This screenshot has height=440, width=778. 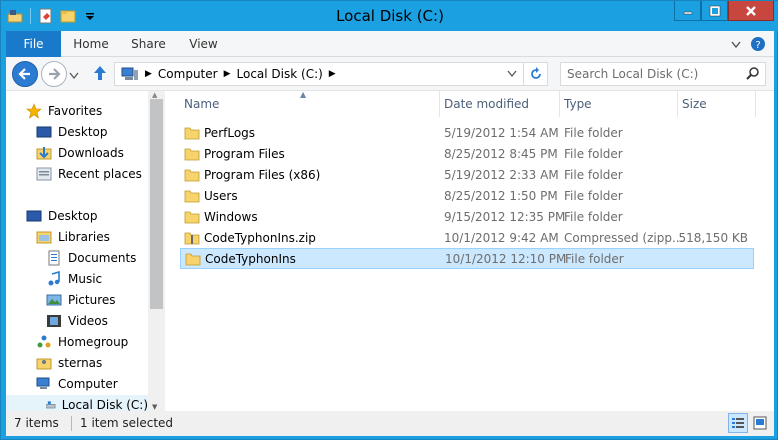 I want to click on nav-item-videos: Videos, so click(x=77, y=321).